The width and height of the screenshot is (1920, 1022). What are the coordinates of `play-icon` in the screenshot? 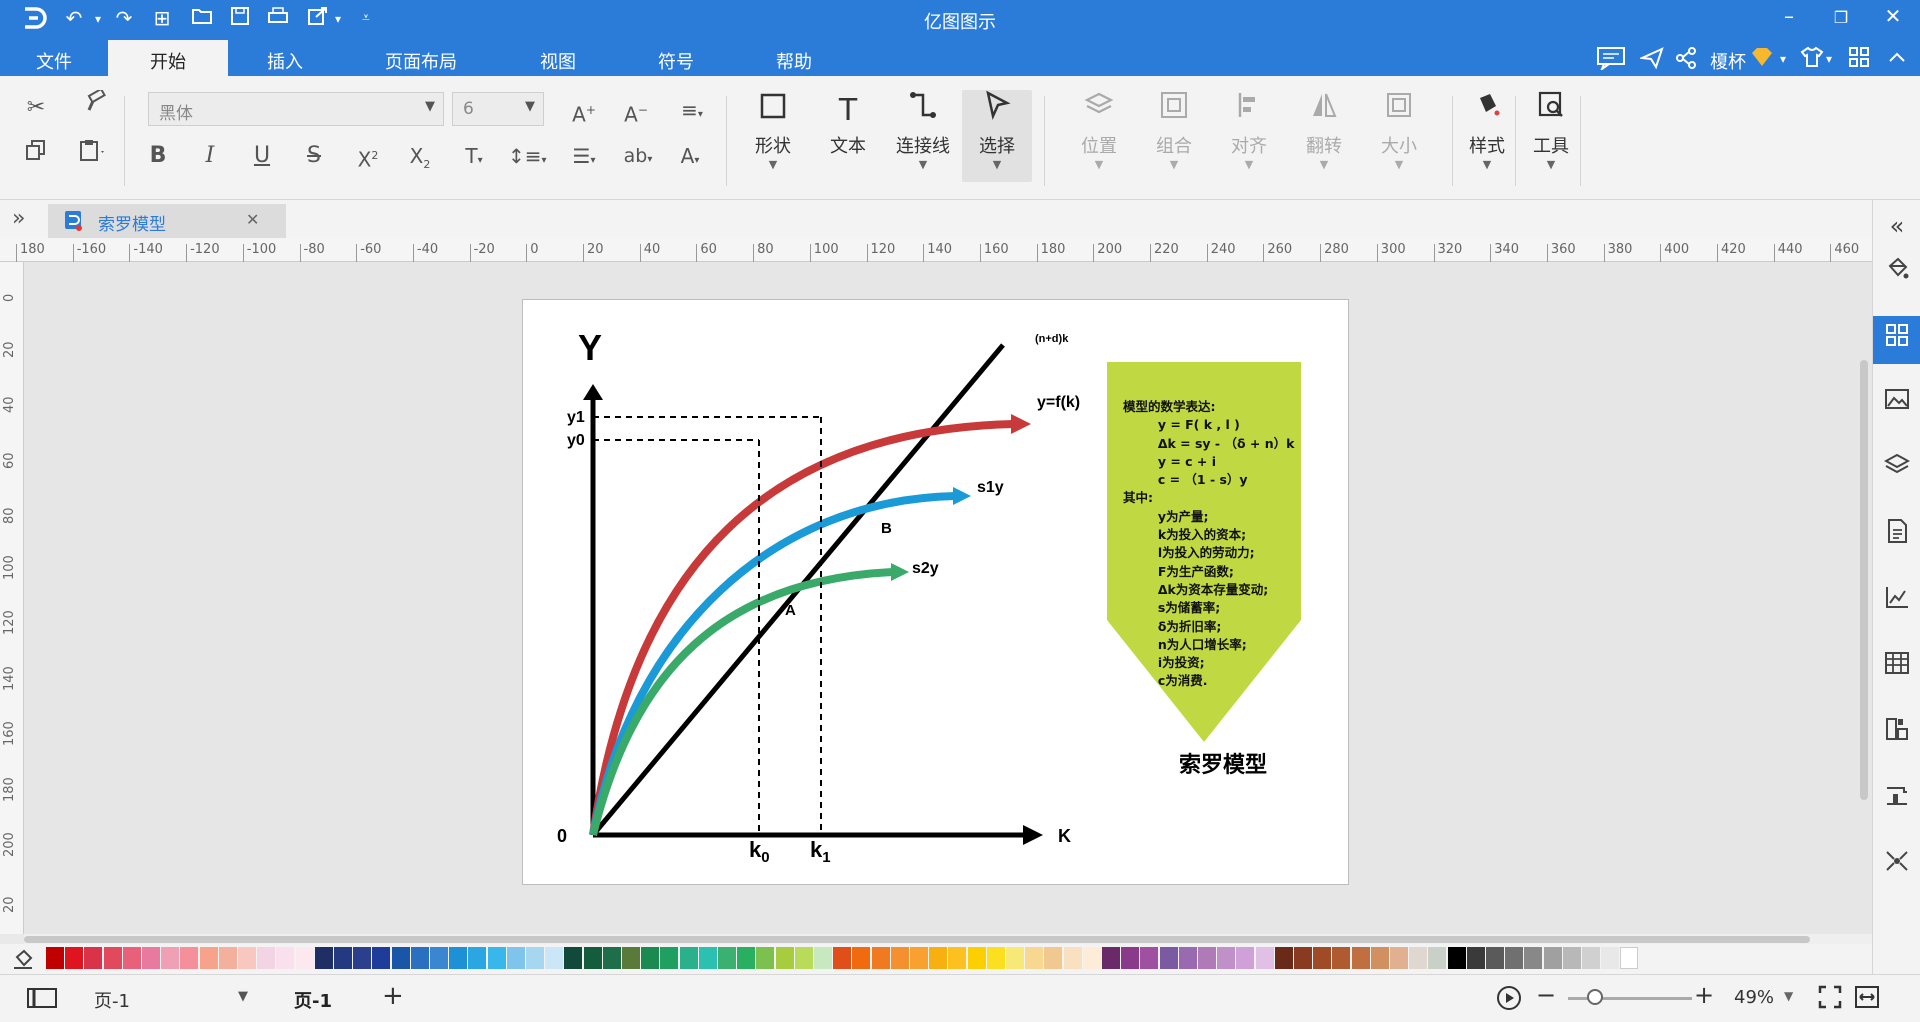 It's located at (1509, 1000).